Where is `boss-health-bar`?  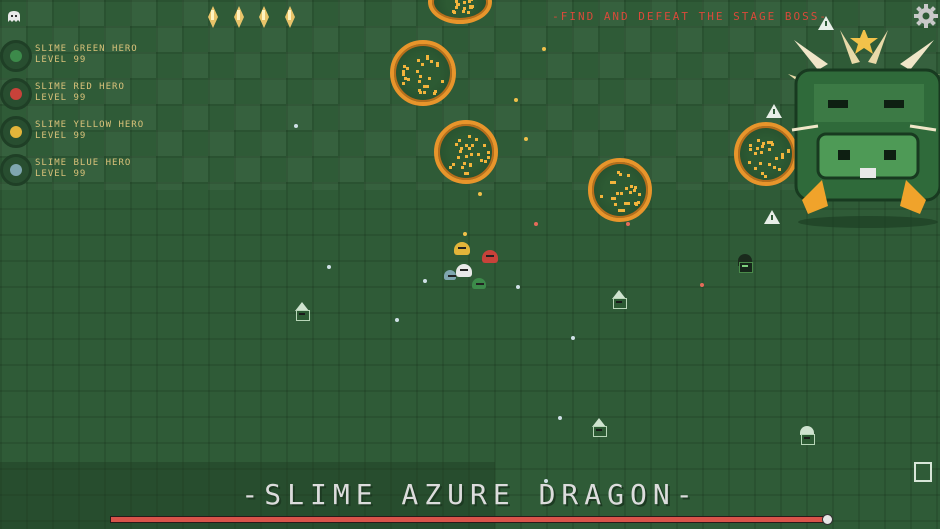
boss-health-bar is located at coordinates (469, 519).